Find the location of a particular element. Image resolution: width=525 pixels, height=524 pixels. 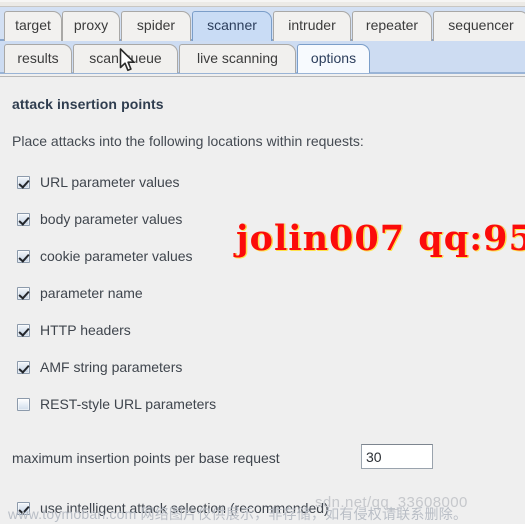

checkbox-row-cookie-parameter-values: cookie parameter values is located at coordinates (105, 256).